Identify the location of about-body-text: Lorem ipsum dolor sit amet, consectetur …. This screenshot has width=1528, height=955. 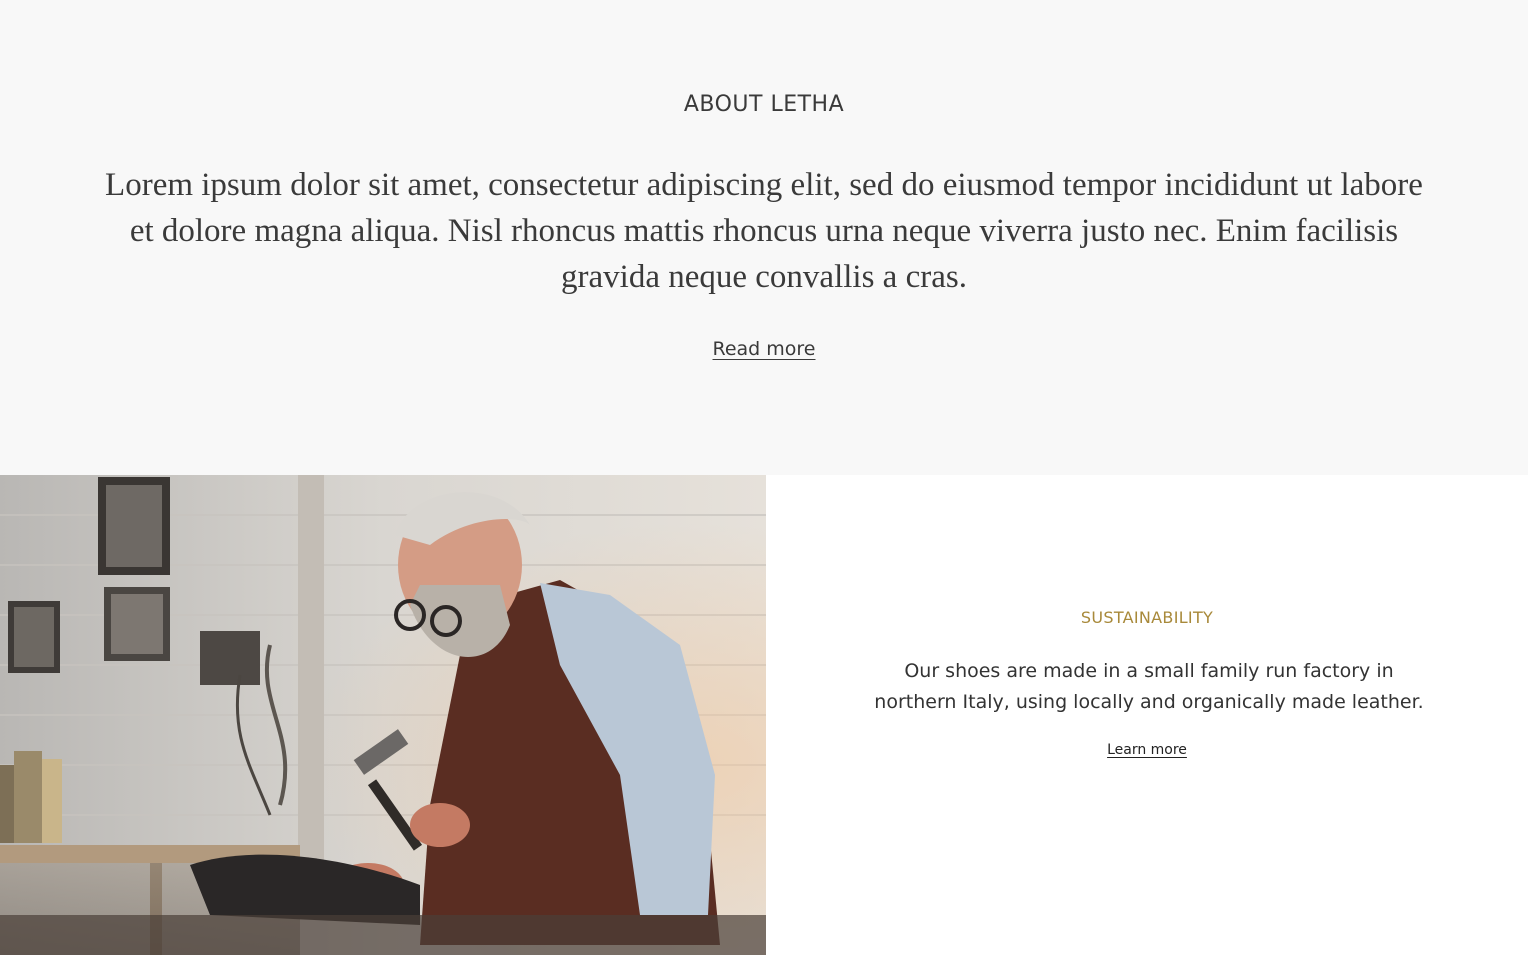
(764, 231).